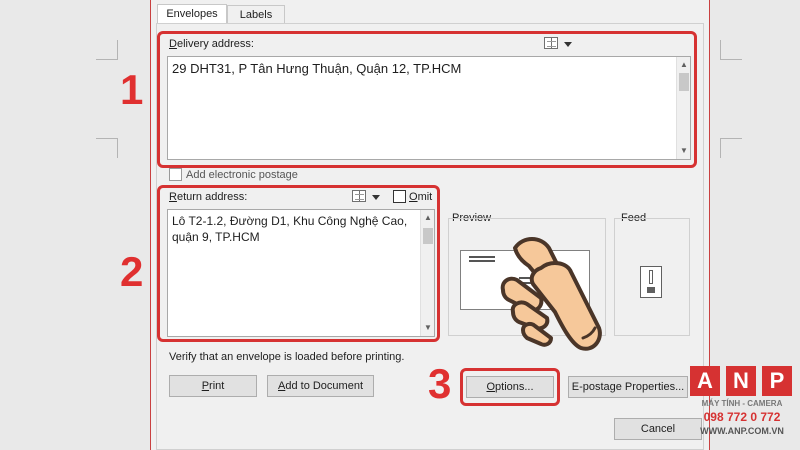 This screenshot has width=800, height=450. Describe the element at coordinates (132, 89) in the screenshot. I see `annotation-number-1: 1` at that location.